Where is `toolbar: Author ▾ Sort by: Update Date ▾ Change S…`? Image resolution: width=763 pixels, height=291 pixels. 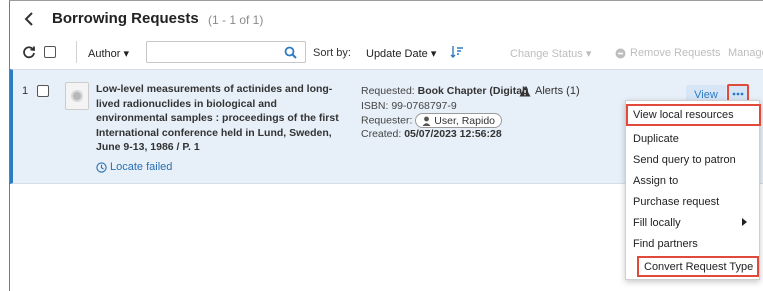 toolbar: Author ▾ Sort by: Update Date ▾ Change S… is located at coordinates (386, 52).